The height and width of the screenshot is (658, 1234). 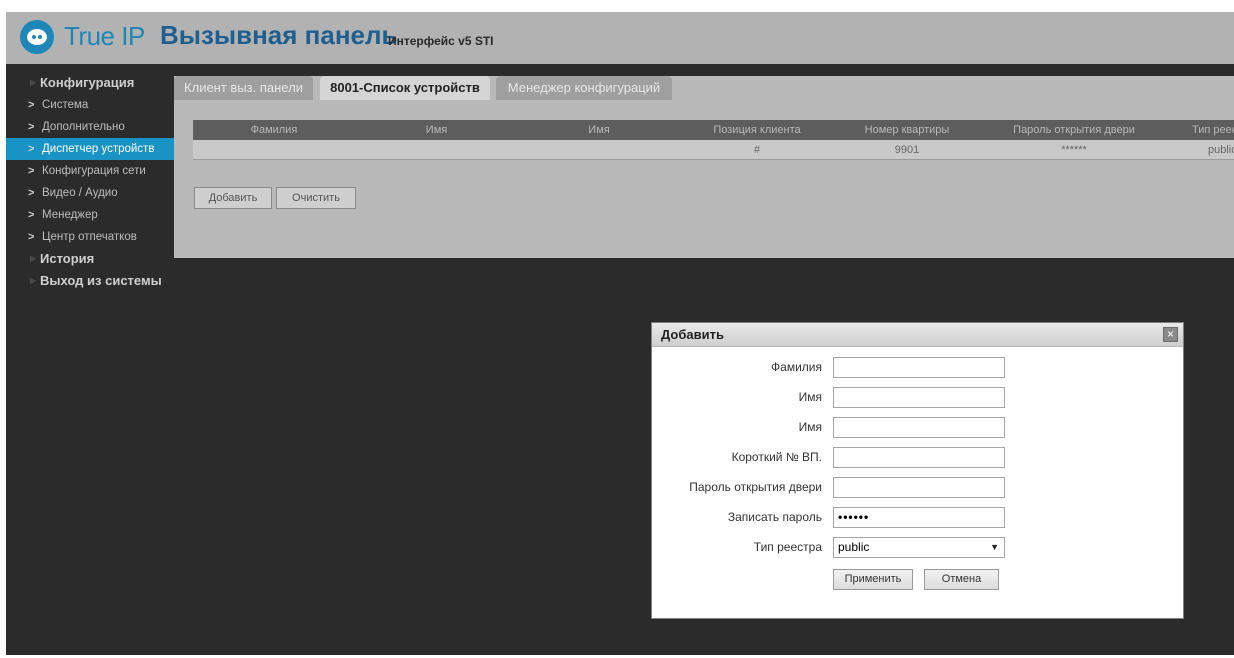 I want to click on sidebar-section-label: История, so click(x=67, y=258).